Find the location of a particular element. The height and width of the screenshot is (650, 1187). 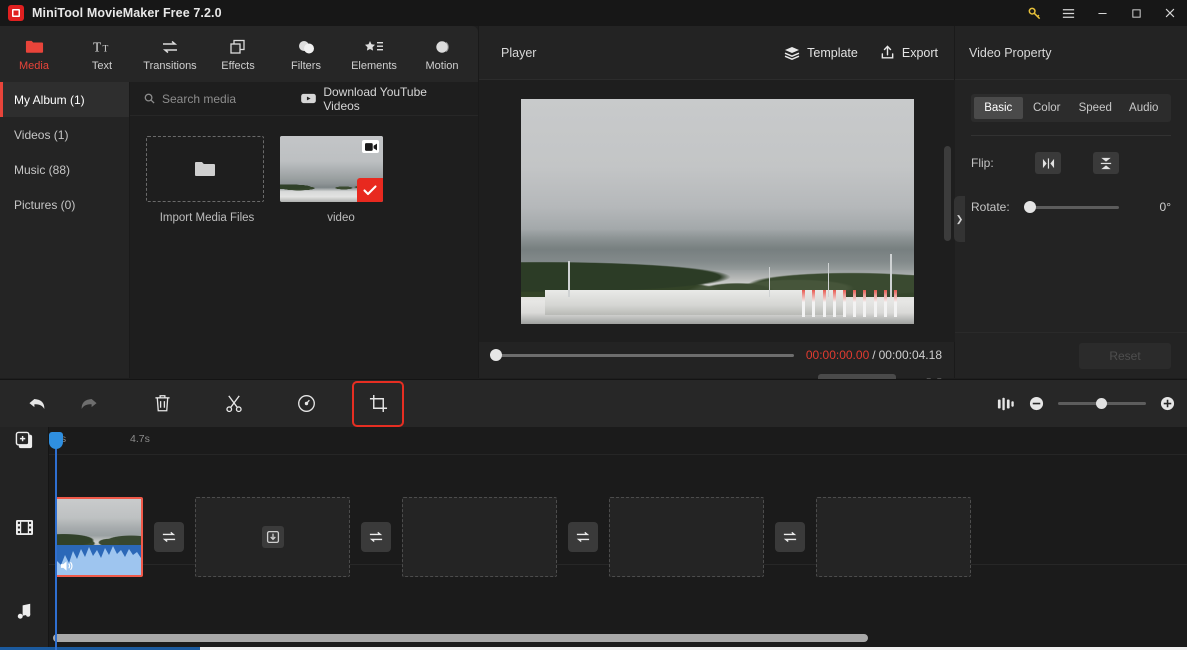

zoom-handle is located at coordinates (1101, 403).